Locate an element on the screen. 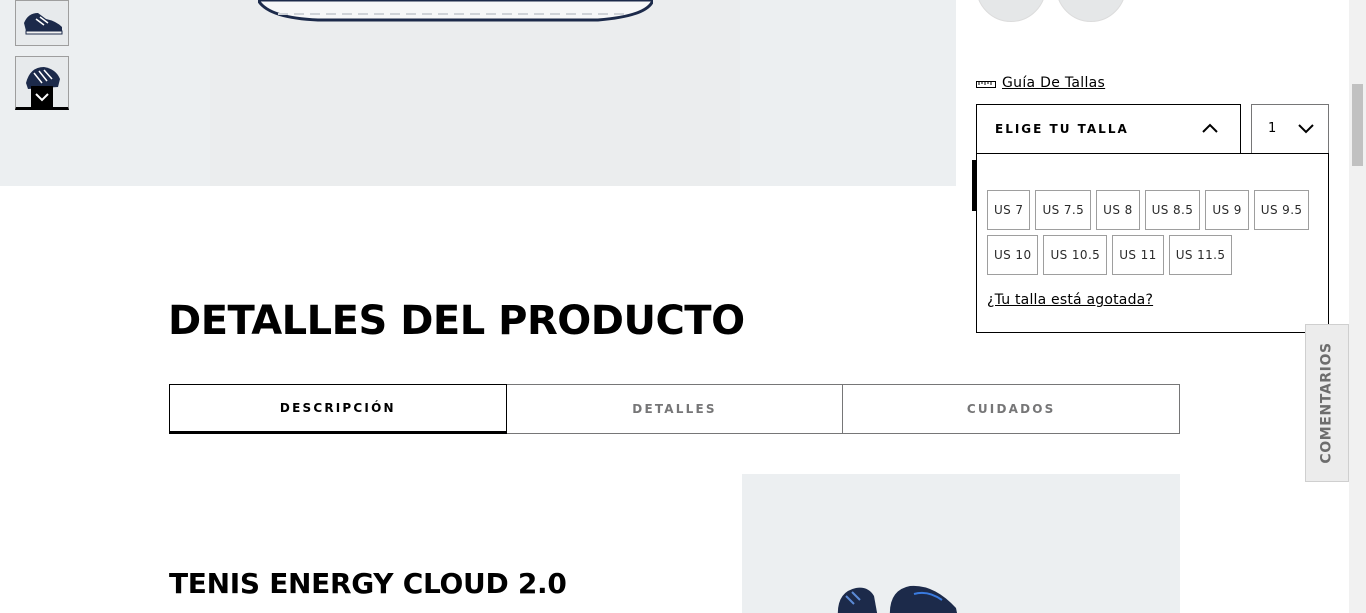  size-option: US 9.5 is located at coordinates (1281, 210).